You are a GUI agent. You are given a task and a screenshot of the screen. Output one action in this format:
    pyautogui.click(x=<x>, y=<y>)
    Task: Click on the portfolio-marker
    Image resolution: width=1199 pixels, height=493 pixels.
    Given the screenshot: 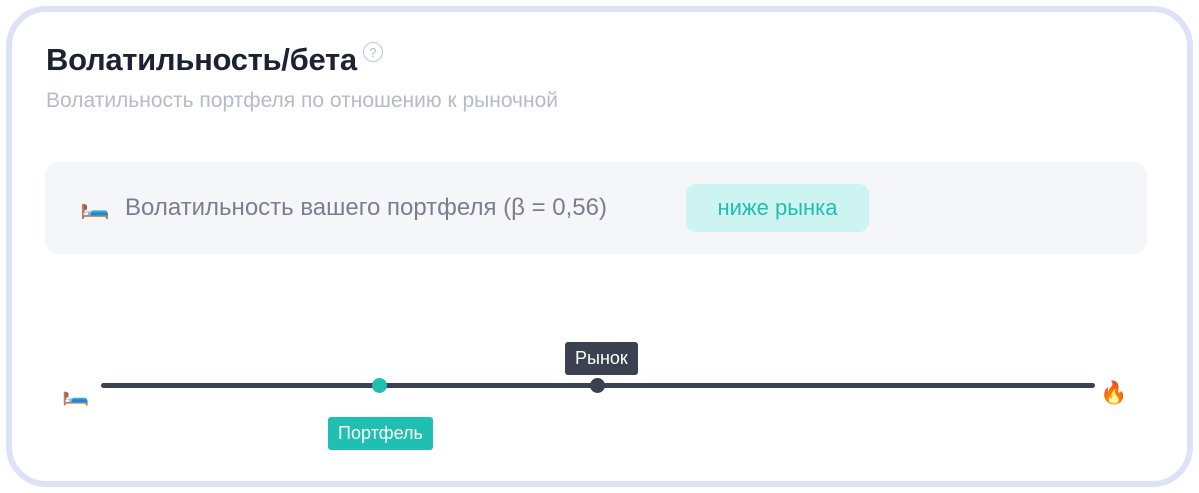 What is the action you would take?
    pyautogui.click(x=379, y=385)
    